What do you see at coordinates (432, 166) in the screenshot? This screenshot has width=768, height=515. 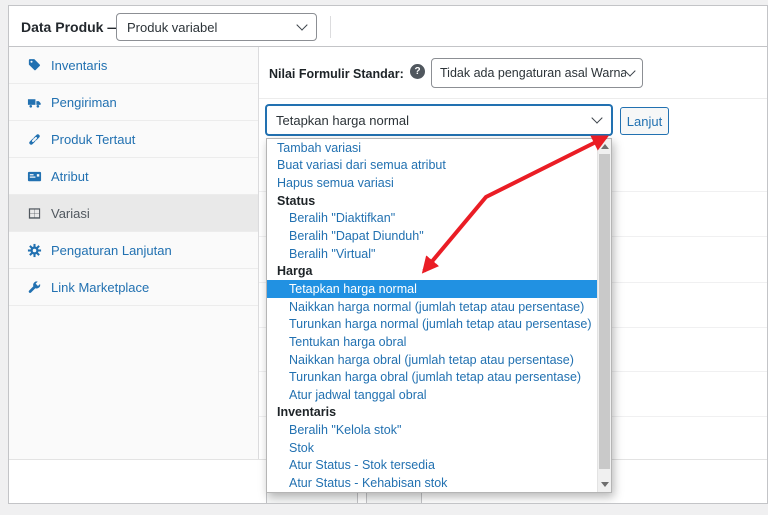 I see `dropdown-option: Buat variasi dari semua atribut` at bounding box center [432, 166].